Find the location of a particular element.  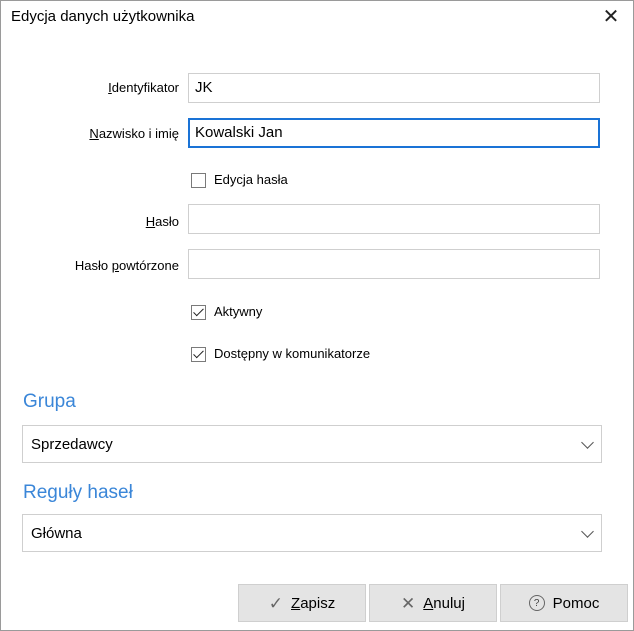

identifier-input: JK is located at coordinates (394, 88).